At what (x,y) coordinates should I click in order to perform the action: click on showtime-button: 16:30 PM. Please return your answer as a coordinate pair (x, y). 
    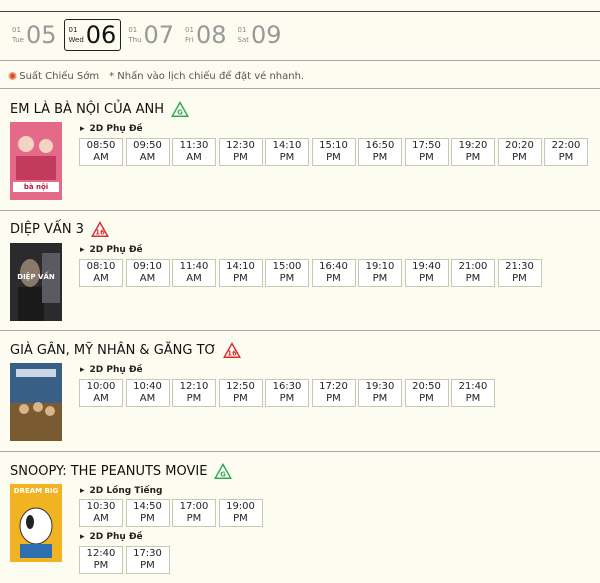
    Looking at the image, I should click on (287, 393).